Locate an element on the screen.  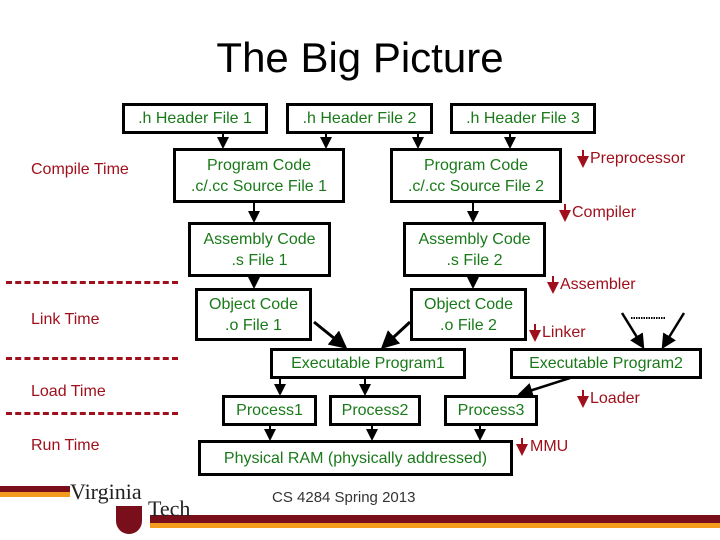
process-1: Process1 is located at coordinates (269, 410).